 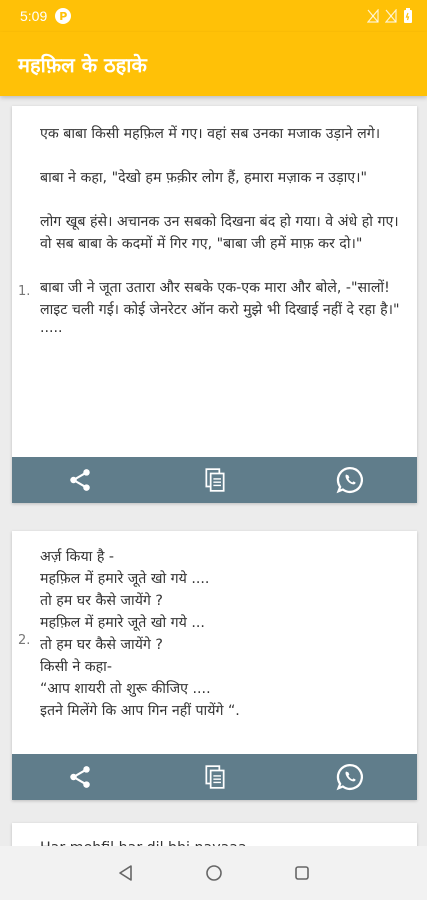 What do you see at coordinates (213, 64) in the screenshot?
I see `app-bar: महफ़िल के ठहाके` at bounding box center [213, 64].